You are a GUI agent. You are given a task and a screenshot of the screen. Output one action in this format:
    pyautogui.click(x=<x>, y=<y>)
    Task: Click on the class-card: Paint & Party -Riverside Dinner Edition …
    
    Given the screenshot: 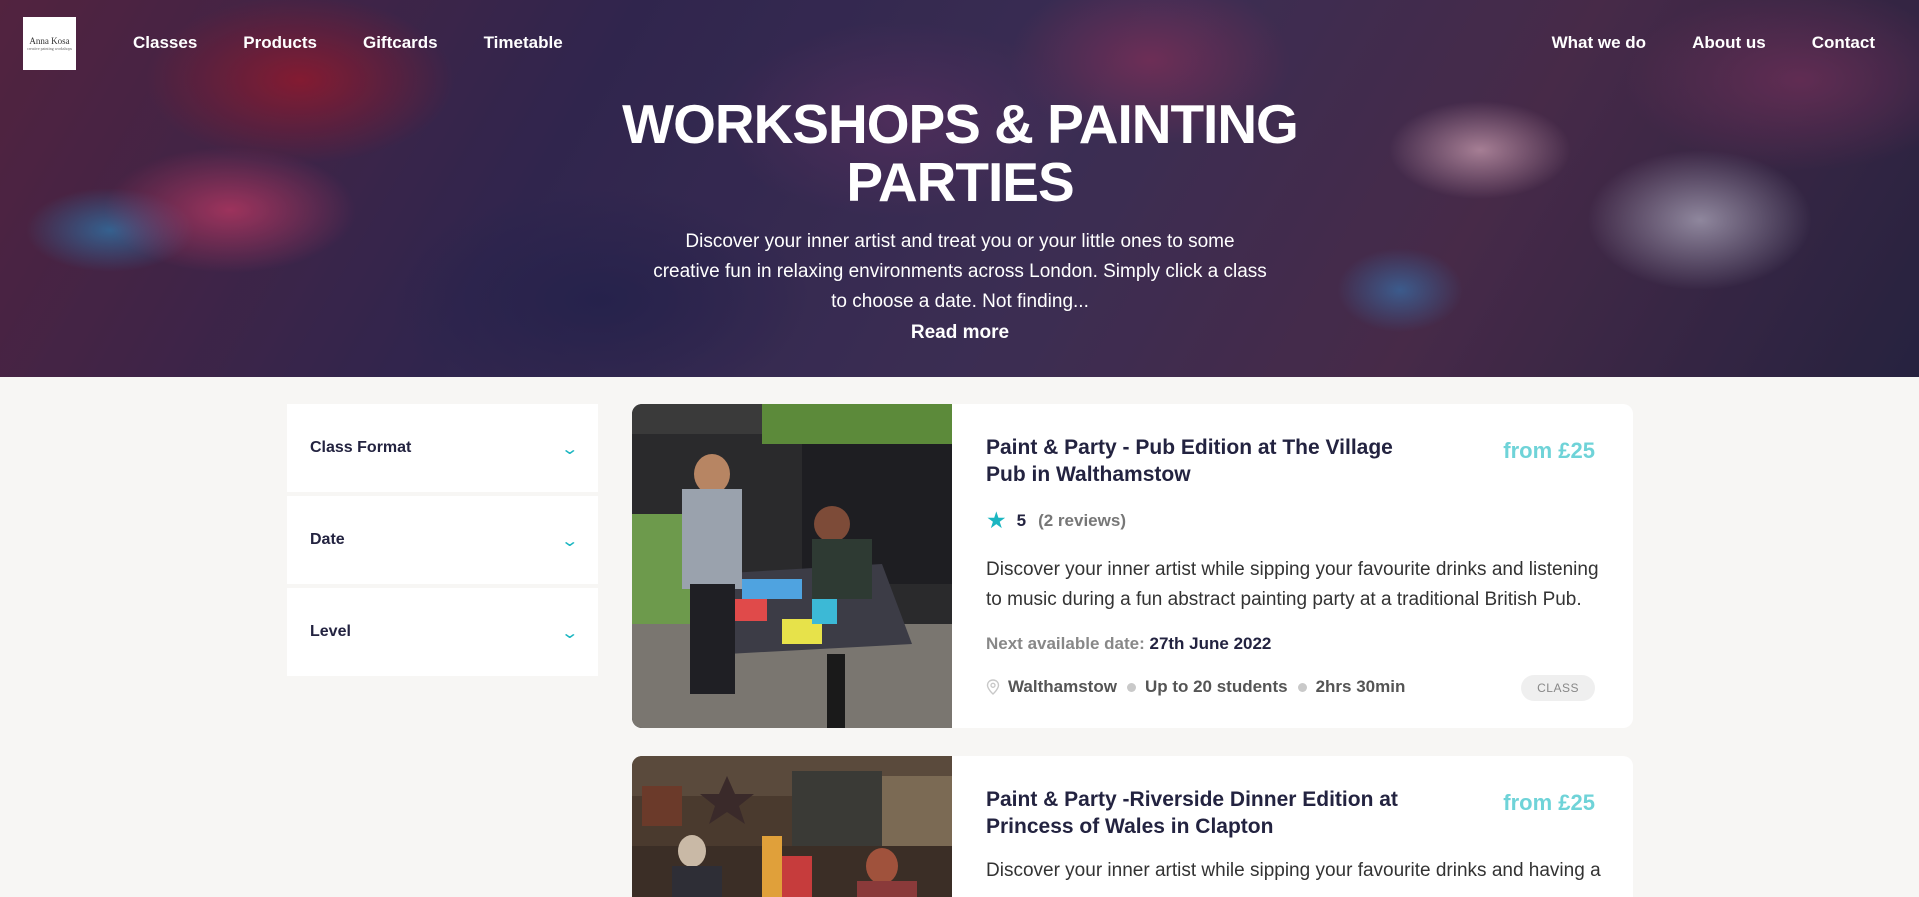 What is the action you would take?
    pyautogui.click(x=1132, y=826)
    